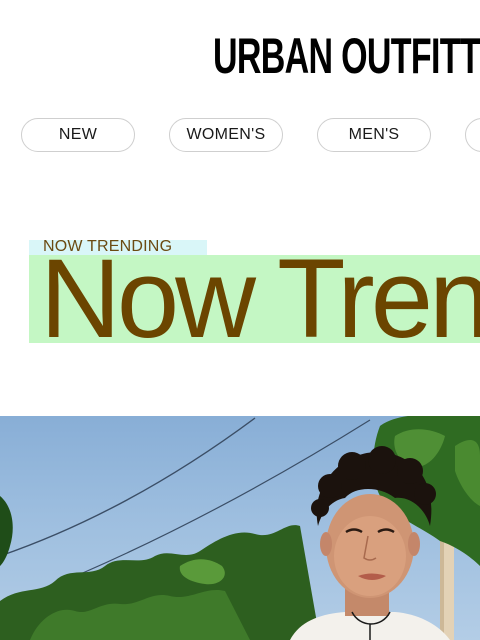 The width and height of the screenshot is (480, 640). What do you see at coordinates (78, 135) in the screenshot?
I see `nav-pill-new: NEW` at bounding box center [78, 135].